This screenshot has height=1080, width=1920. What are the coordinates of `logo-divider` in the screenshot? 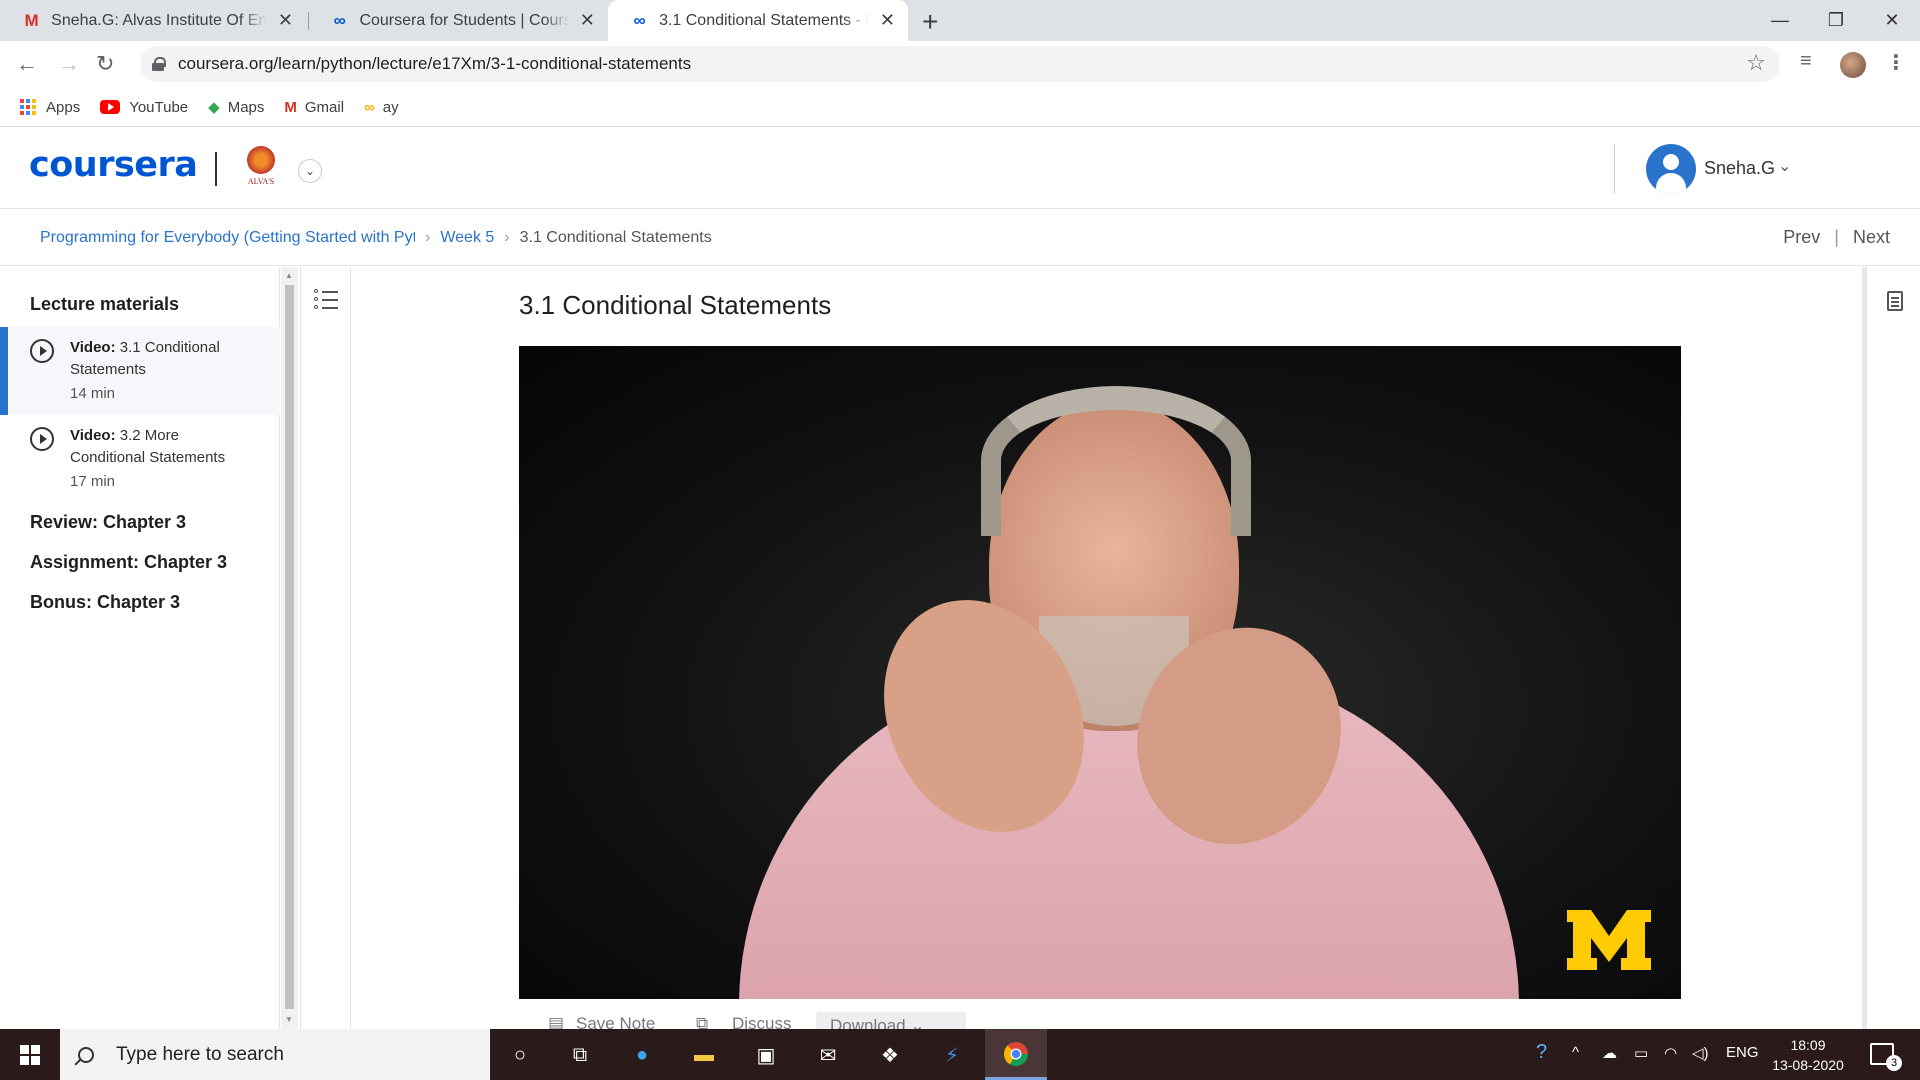 It's located at (216, 169).